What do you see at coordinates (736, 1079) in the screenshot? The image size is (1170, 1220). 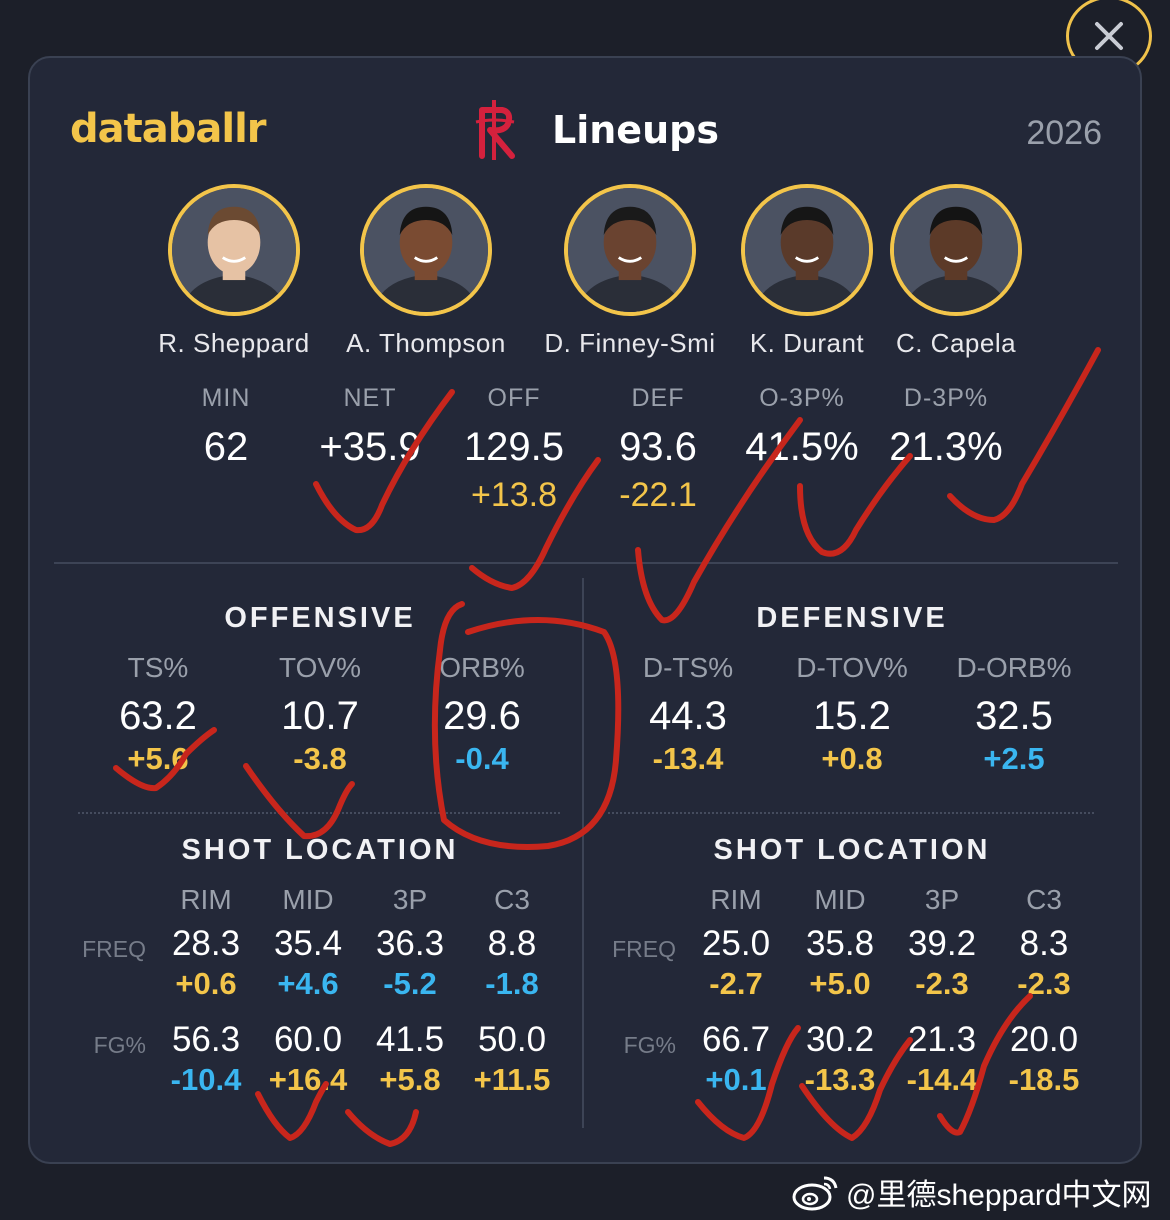 I see `cell-delta: +0.1` at bounding box center [736, 1079].